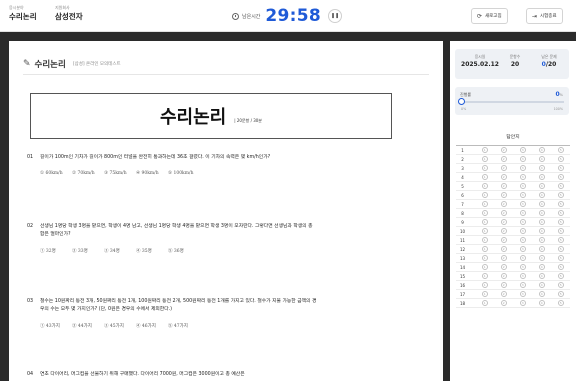 The height and width of the screenshot is (381, 576). What do you see at coordinates (120, 326) in the screenshot?
I see `option-3: ③ 45가지` at bounding box center [120, 326].